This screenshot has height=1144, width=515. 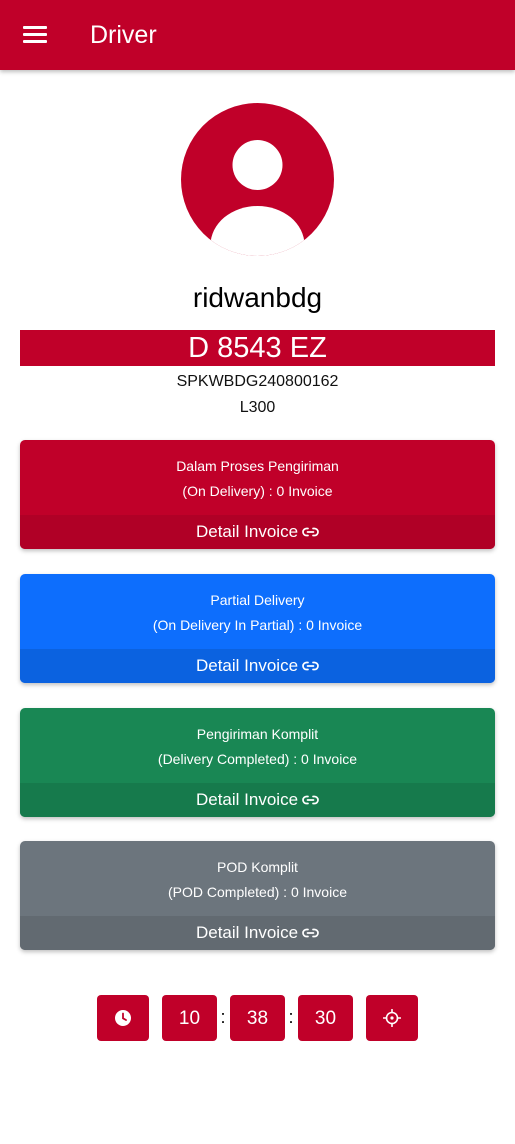 I want to click on clock-minutes: 38, so click(x=257, y=1018).